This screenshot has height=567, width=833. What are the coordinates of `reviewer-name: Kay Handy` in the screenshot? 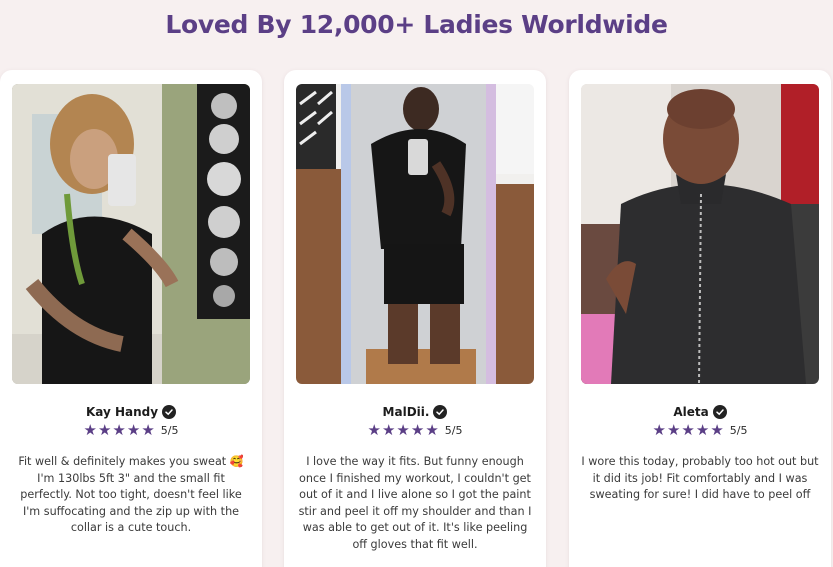 It's located at (122, 412).